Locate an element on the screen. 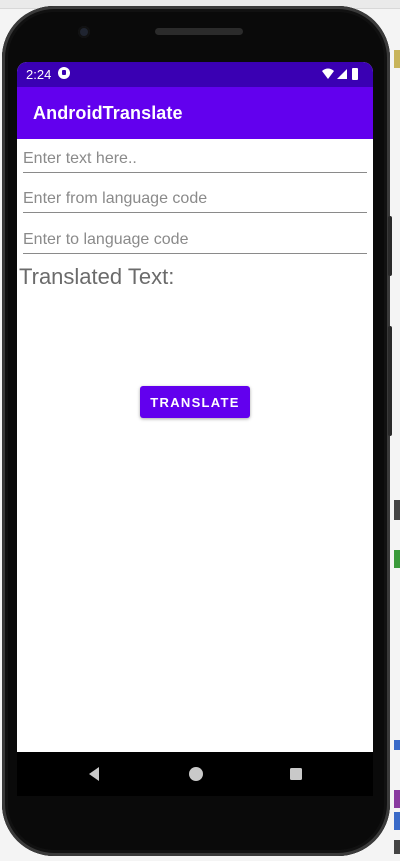  power-button is located at coordinates (390, 381).